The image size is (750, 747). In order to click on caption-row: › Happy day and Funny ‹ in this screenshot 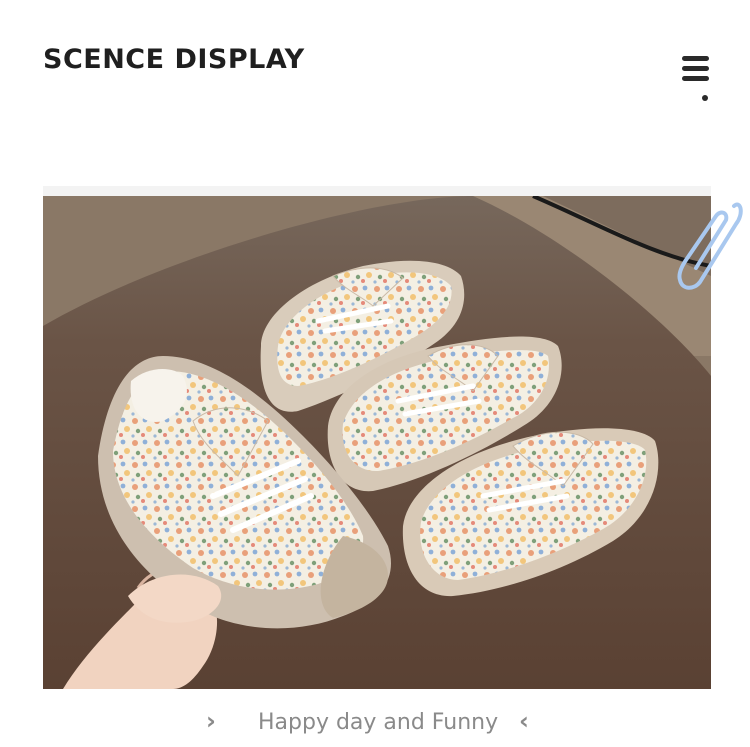, I will do `click(375, 723)`.